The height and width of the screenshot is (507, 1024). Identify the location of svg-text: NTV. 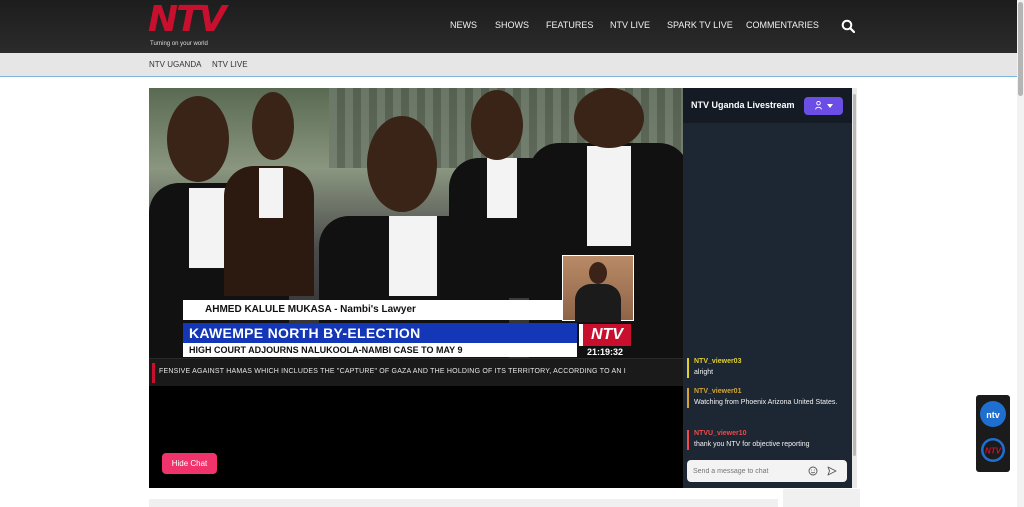
(993, 451).